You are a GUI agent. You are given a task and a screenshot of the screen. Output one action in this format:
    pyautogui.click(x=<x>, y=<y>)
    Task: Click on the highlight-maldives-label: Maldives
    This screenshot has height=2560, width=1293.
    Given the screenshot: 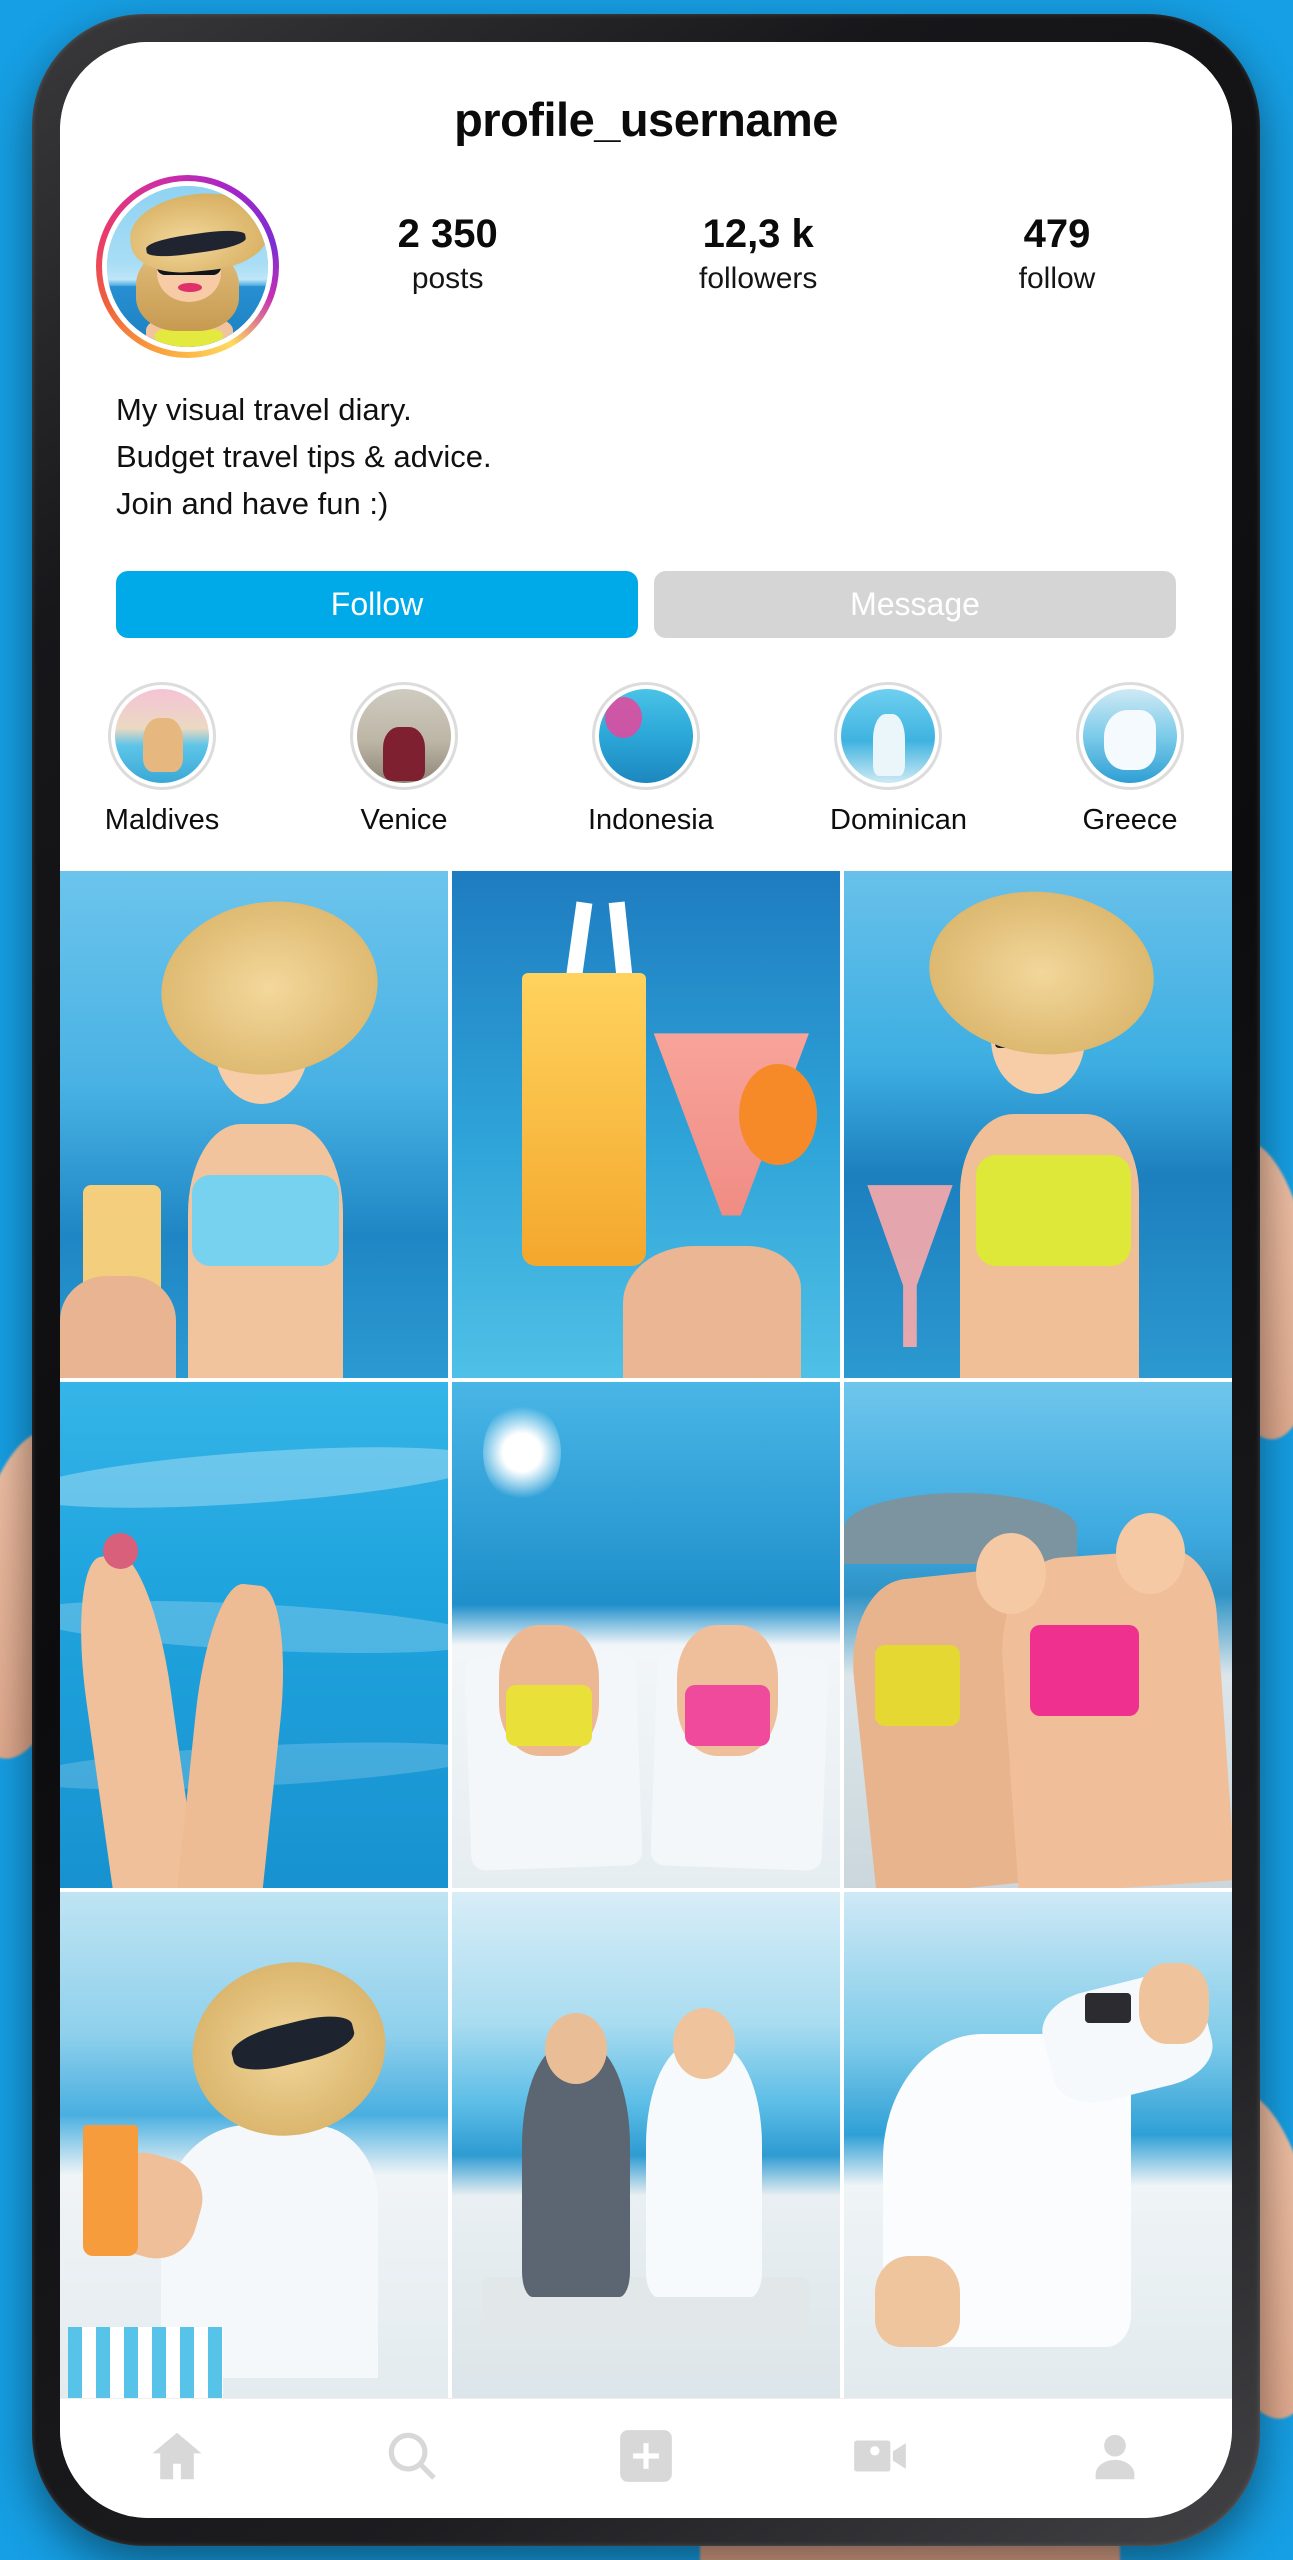 What is the action you would take?
    pyautogui.click(x=162, y=820)
    